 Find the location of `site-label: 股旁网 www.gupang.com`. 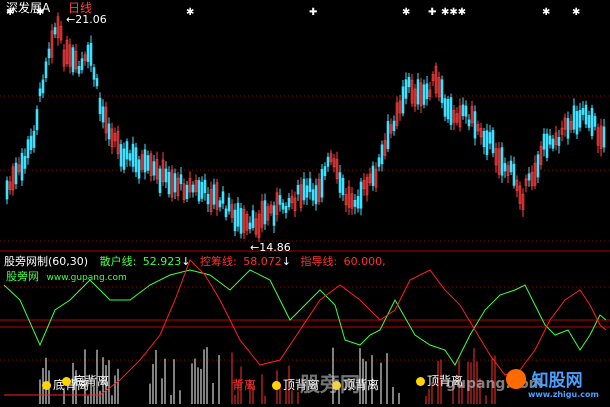

site-label: 股旁网 www.gupang.com is located at coordinates (66, 277).